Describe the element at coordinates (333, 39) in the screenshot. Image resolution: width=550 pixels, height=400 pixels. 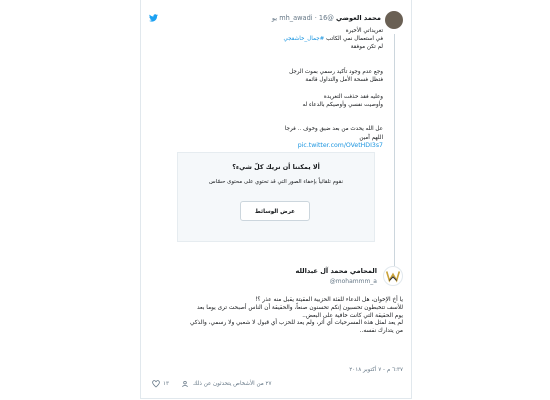
I see `tweet-line: في استعمال نمي الكاتب #جمال_خاشقجي` at that location.